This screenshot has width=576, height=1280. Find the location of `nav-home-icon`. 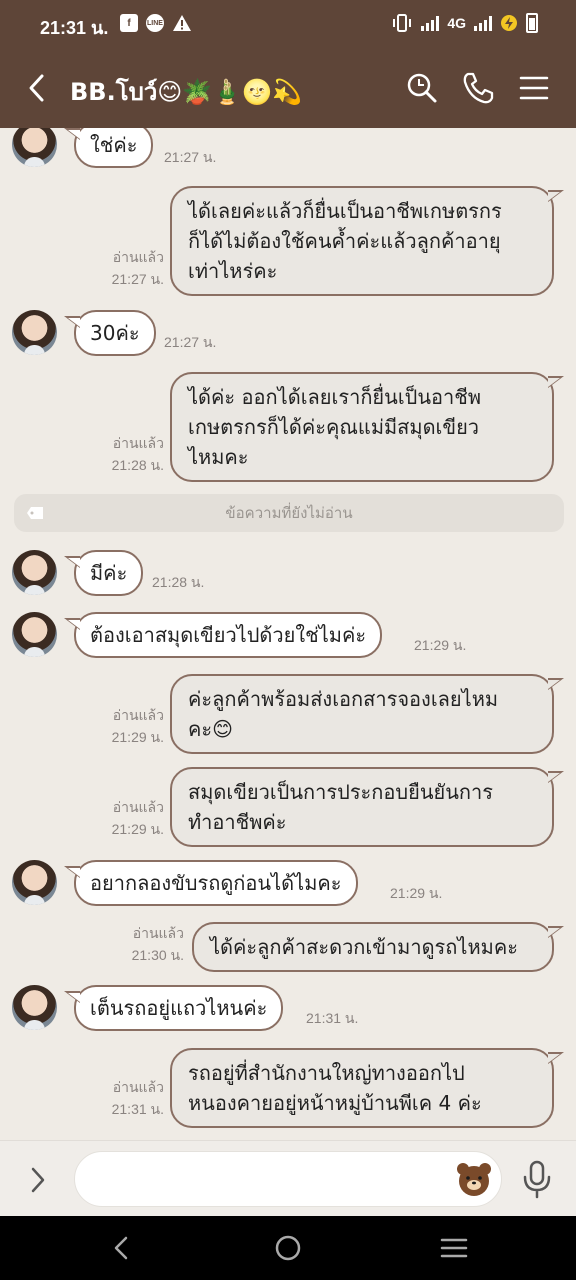

nav-home-icon is located at coordinates (288, 1248).